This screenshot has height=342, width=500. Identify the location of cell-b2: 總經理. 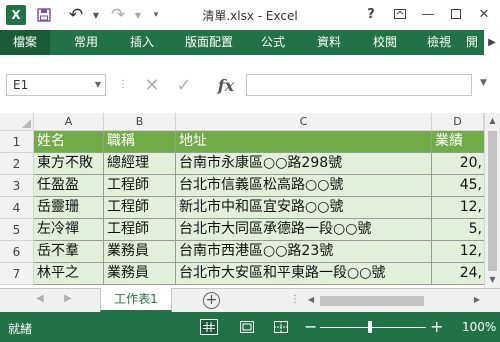
(140, 164).